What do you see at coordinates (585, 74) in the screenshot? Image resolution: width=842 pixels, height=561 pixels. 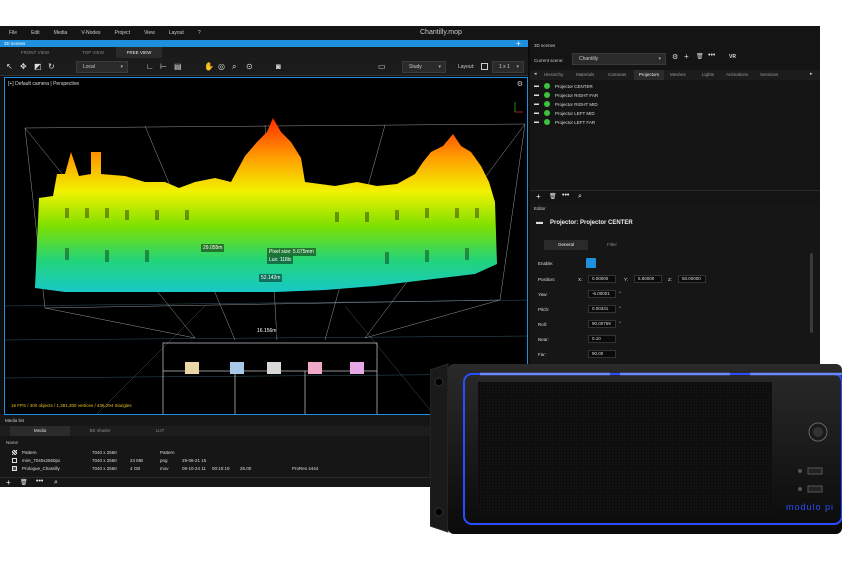 I see `tab-materials: Materials` at bounding box center [585, 74].